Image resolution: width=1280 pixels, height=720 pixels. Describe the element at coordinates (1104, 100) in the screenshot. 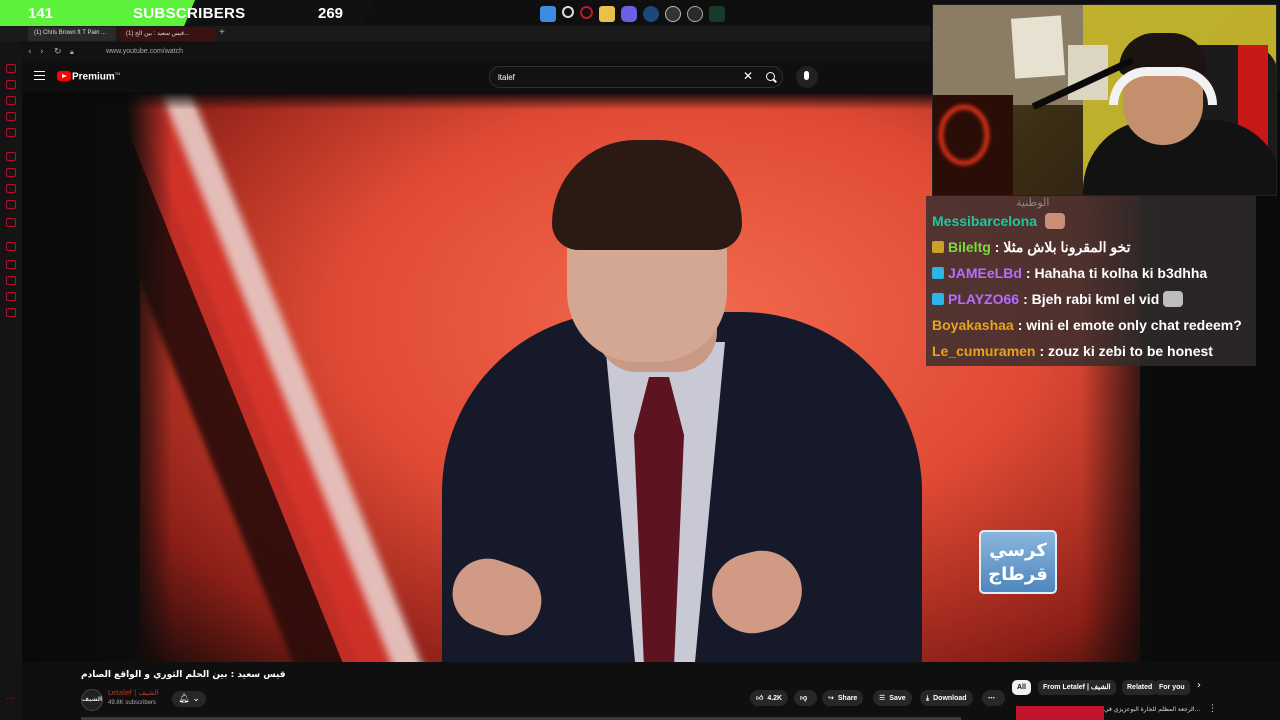

I see `streamer-webcam` at that location.